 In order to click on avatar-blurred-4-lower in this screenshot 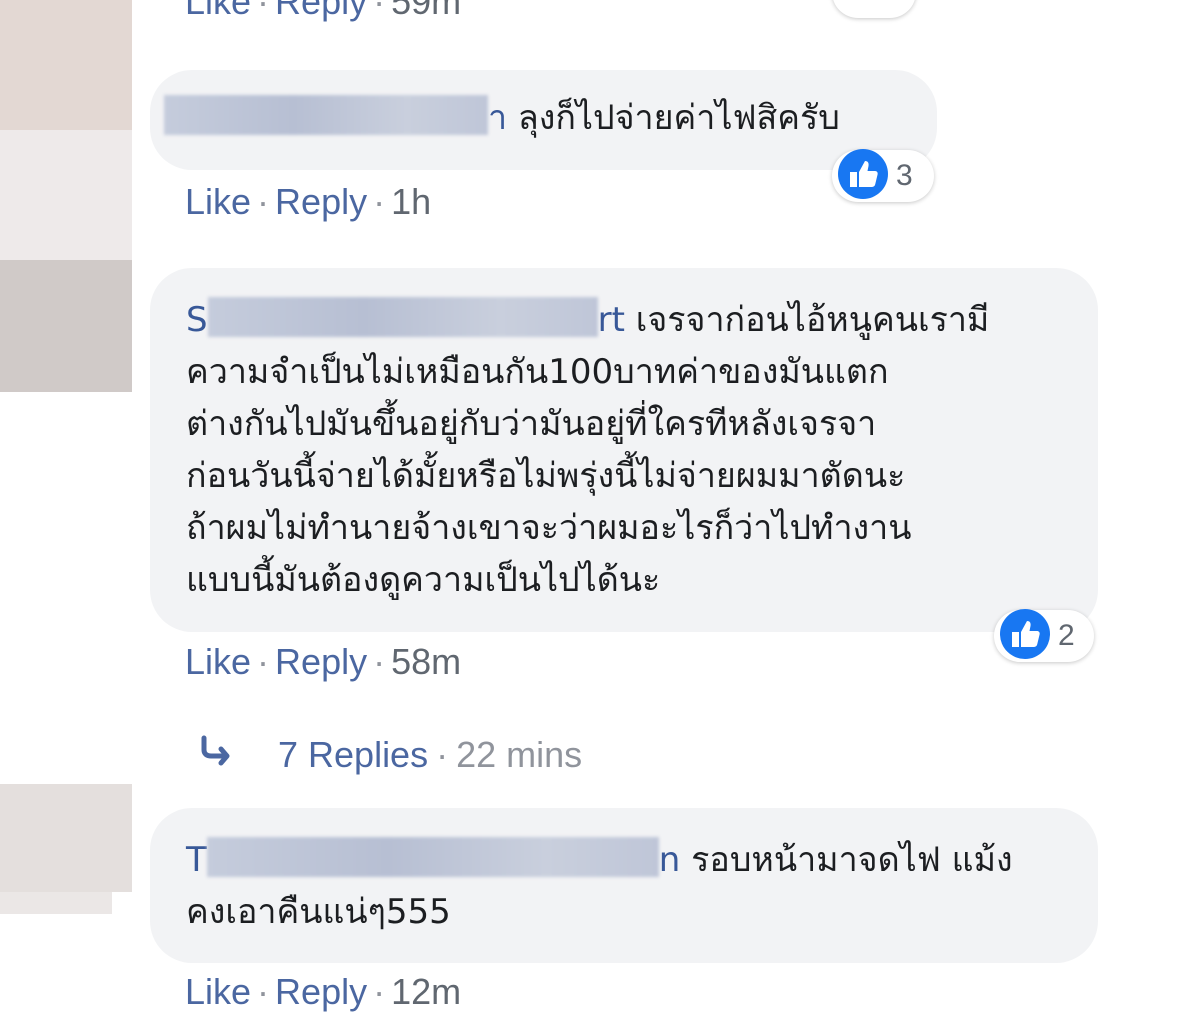, I will do `click(56, 903)`.